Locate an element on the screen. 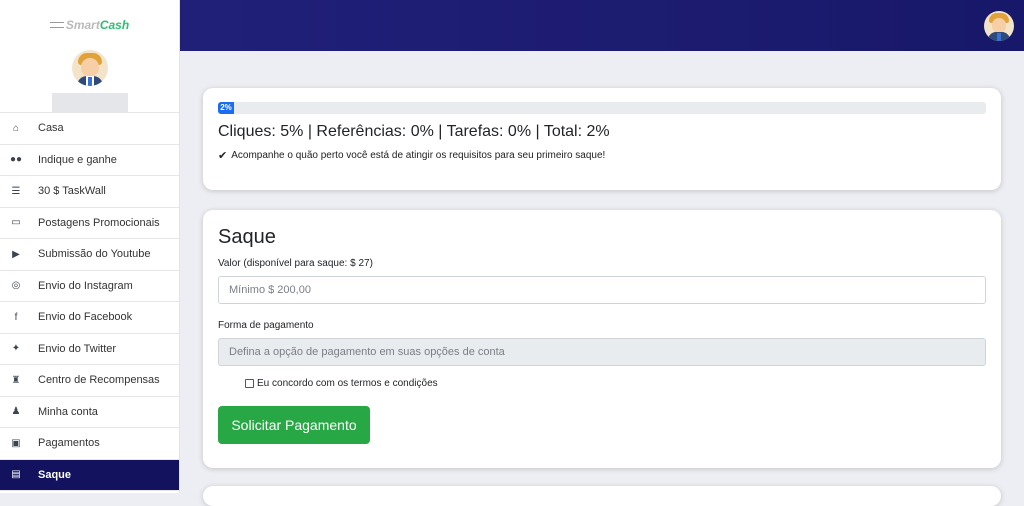 The image size is (1024, 506). facebook-icon: f is located at coordinates (16, 317).